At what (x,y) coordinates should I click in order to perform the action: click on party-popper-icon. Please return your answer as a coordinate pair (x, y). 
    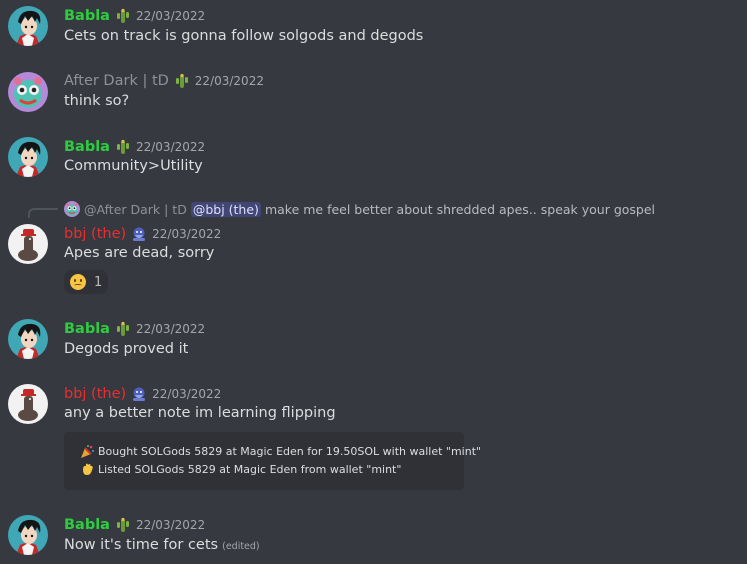
    Looking at the image, I should click on (87, 451).